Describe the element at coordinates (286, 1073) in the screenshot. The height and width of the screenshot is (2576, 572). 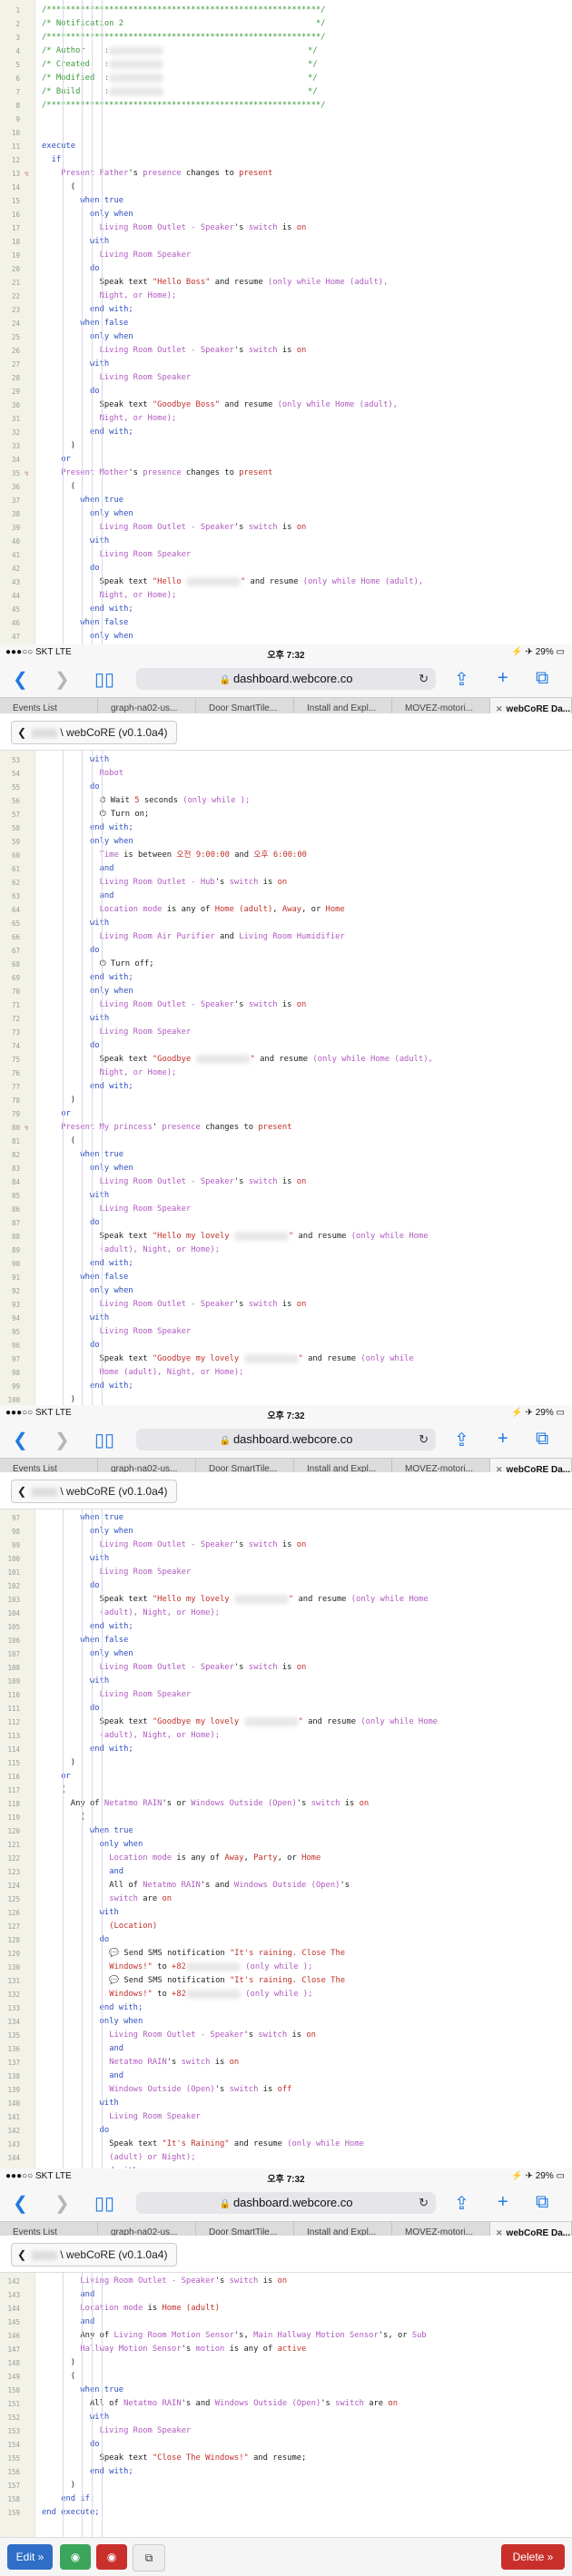
I see `code-line: 76 Night, or Home);` at that location.